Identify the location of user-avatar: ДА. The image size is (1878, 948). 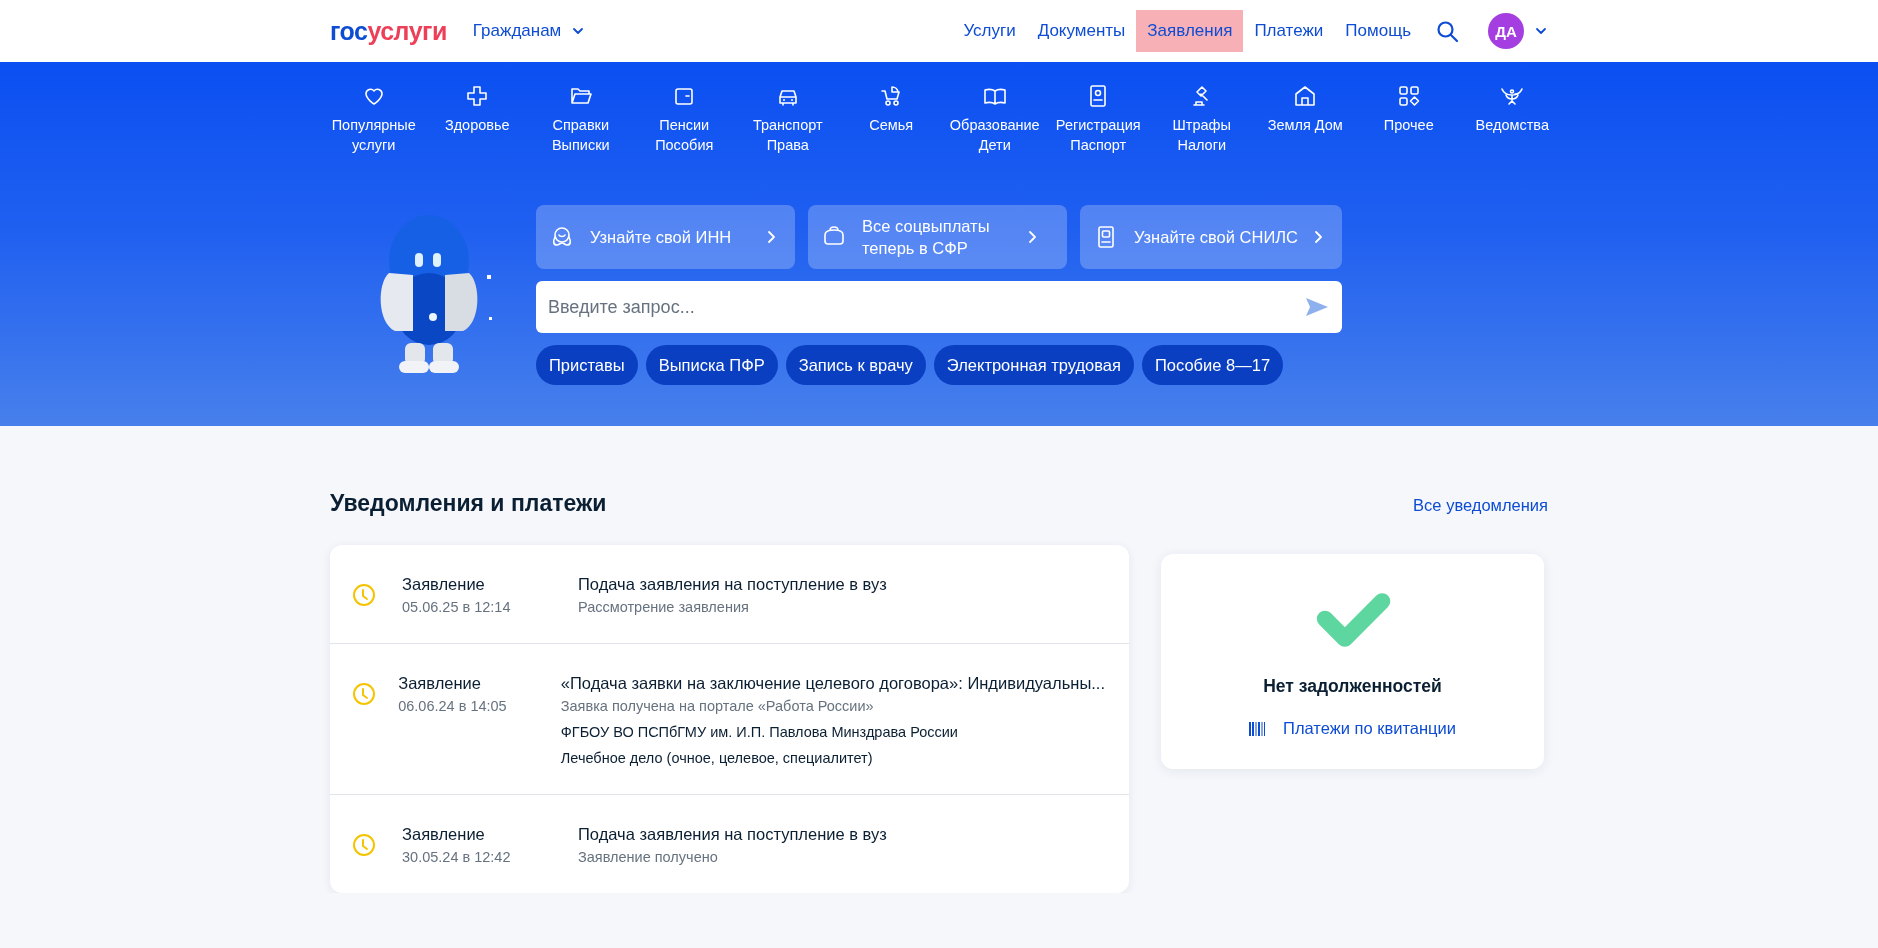
(1506, 31).